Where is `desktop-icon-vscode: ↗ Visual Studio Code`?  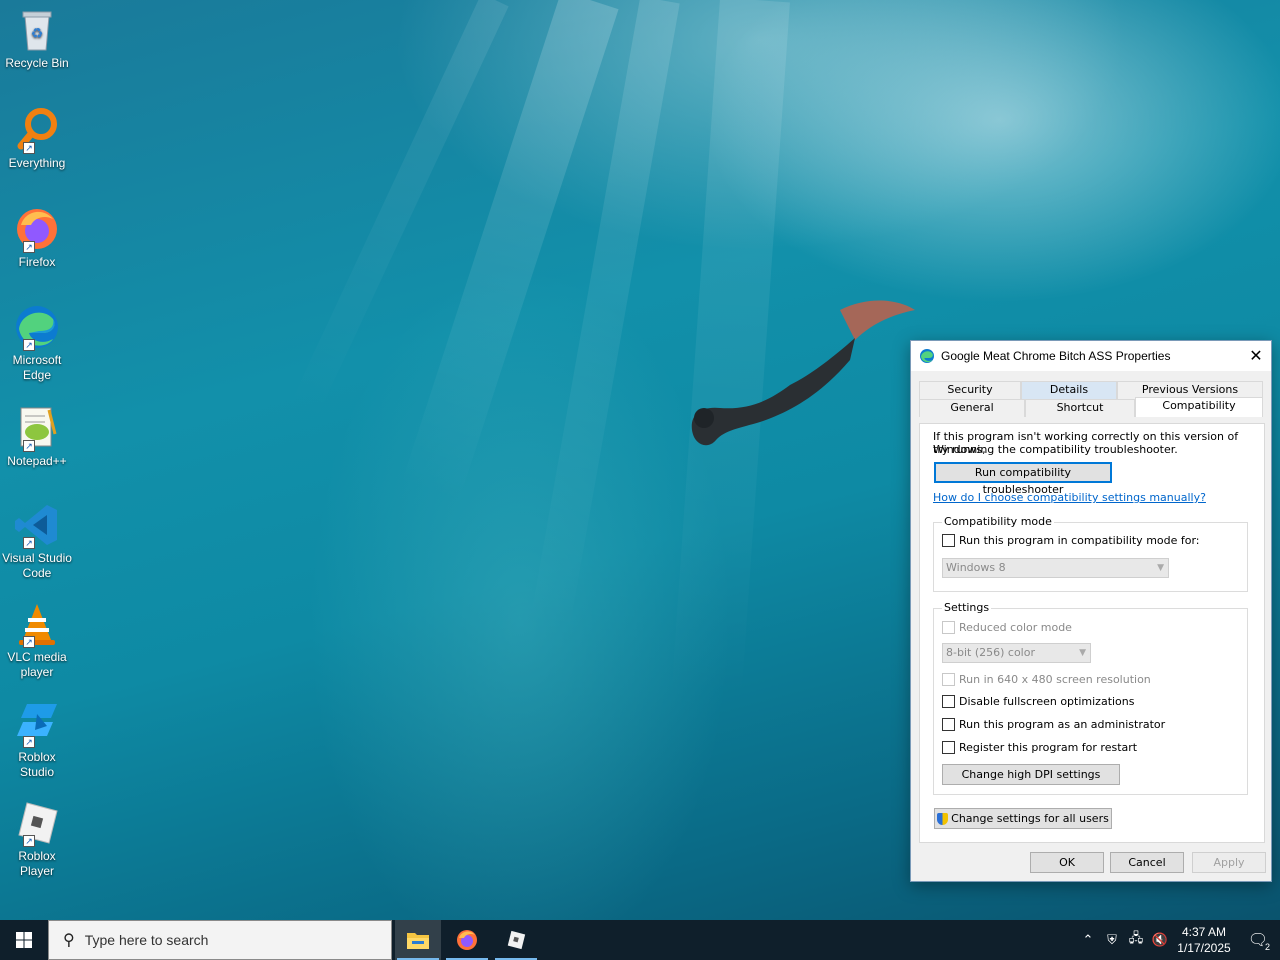
desktop-icon-vscode: ↗ Visual Studio Code is located at coordinates (37, 541).